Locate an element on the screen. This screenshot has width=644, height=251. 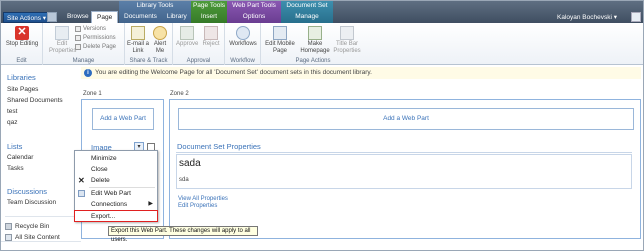
approve-label: Approve is located at coordinates (187, 44).